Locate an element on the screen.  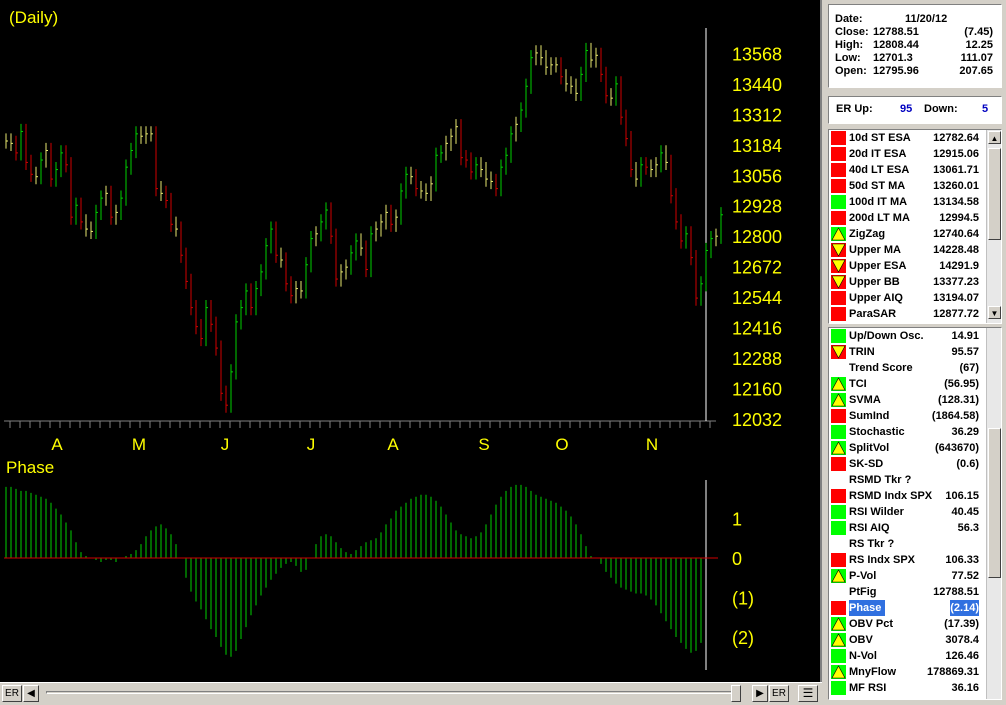
indicator-value: (0.6) is located at coordinates (967, 464).